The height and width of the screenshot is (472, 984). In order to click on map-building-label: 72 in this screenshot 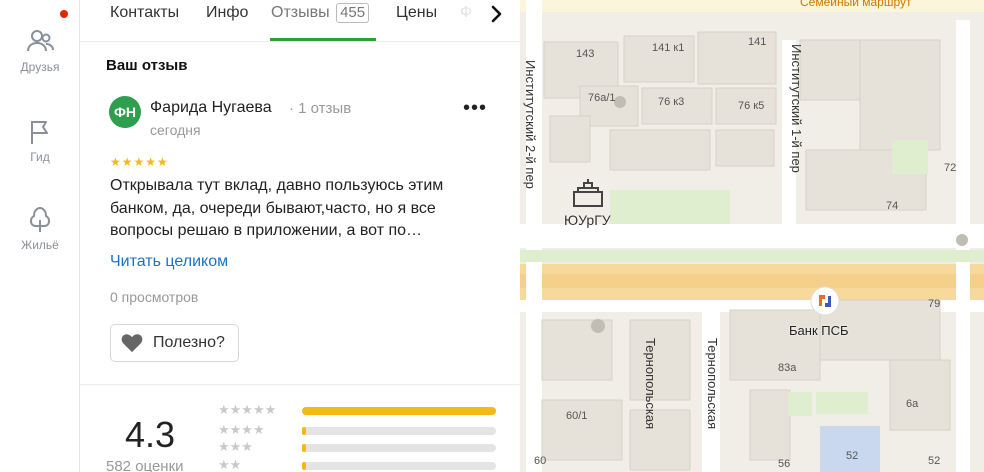, I will do `click(950, 168)`.